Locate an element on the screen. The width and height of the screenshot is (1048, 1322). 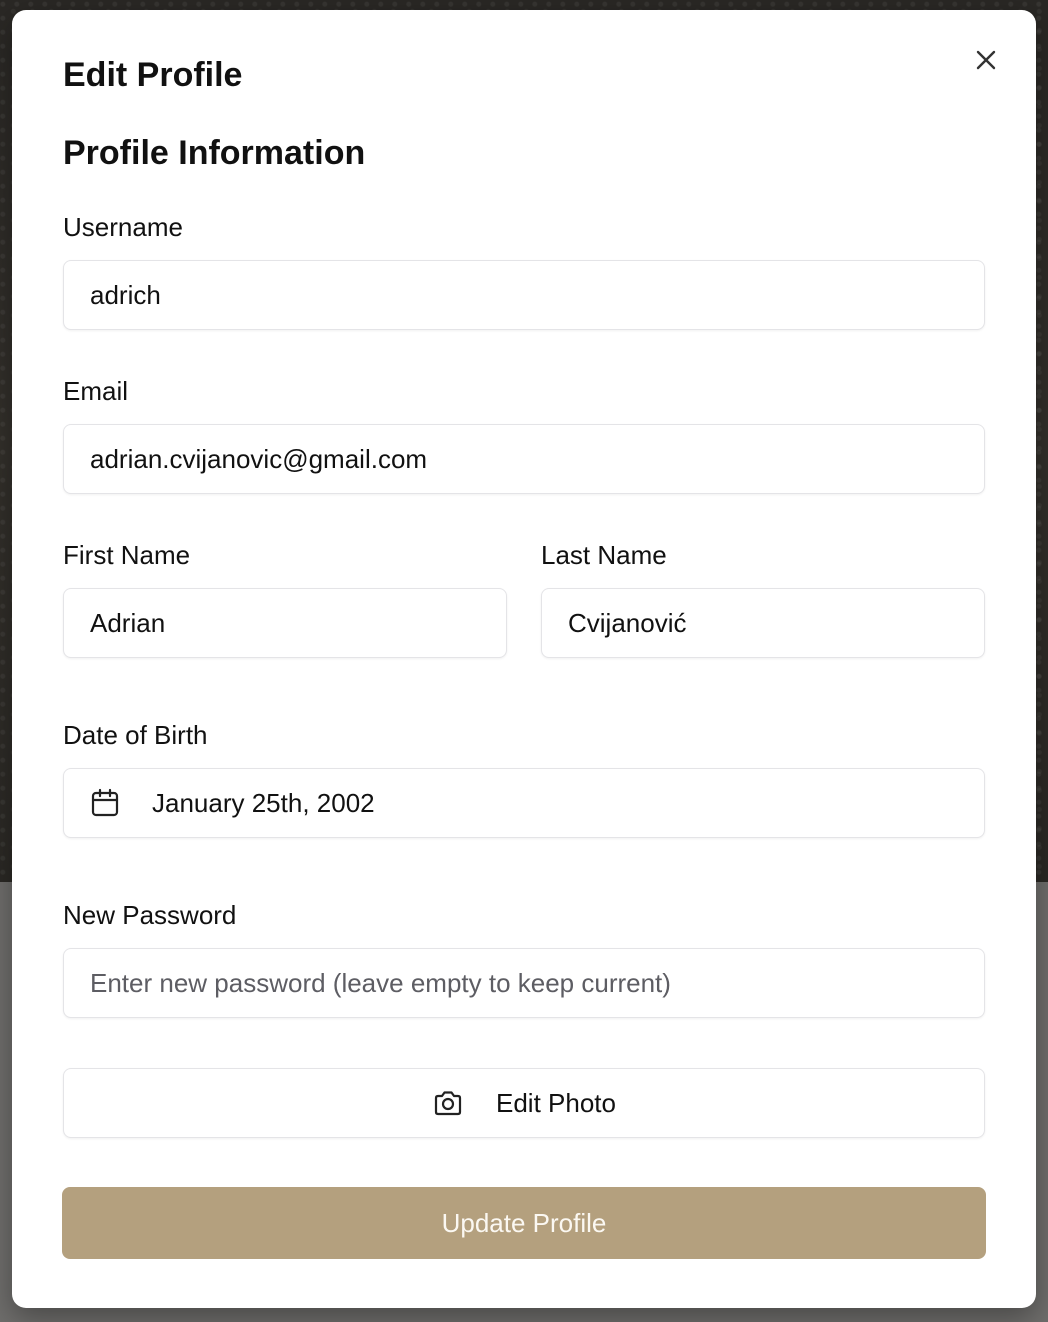
close-button is located at coordinates (986, 60).